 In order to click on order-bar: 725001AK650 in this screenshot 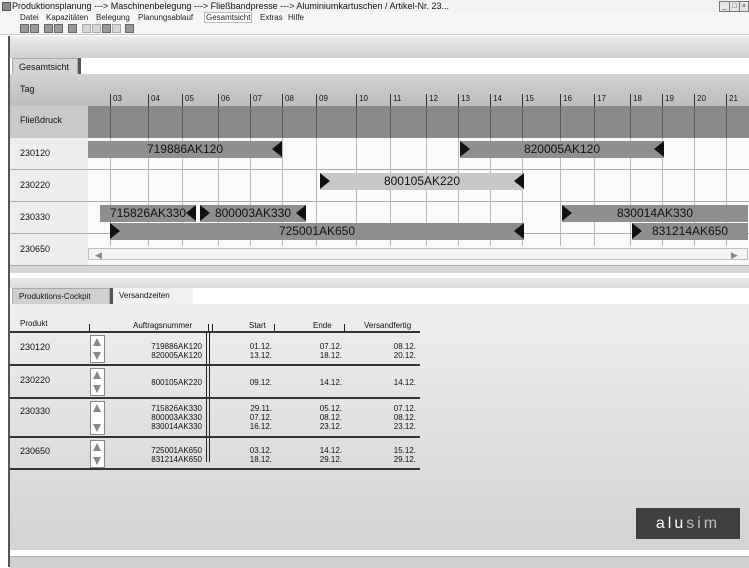, I will do `click(317, 231)`.